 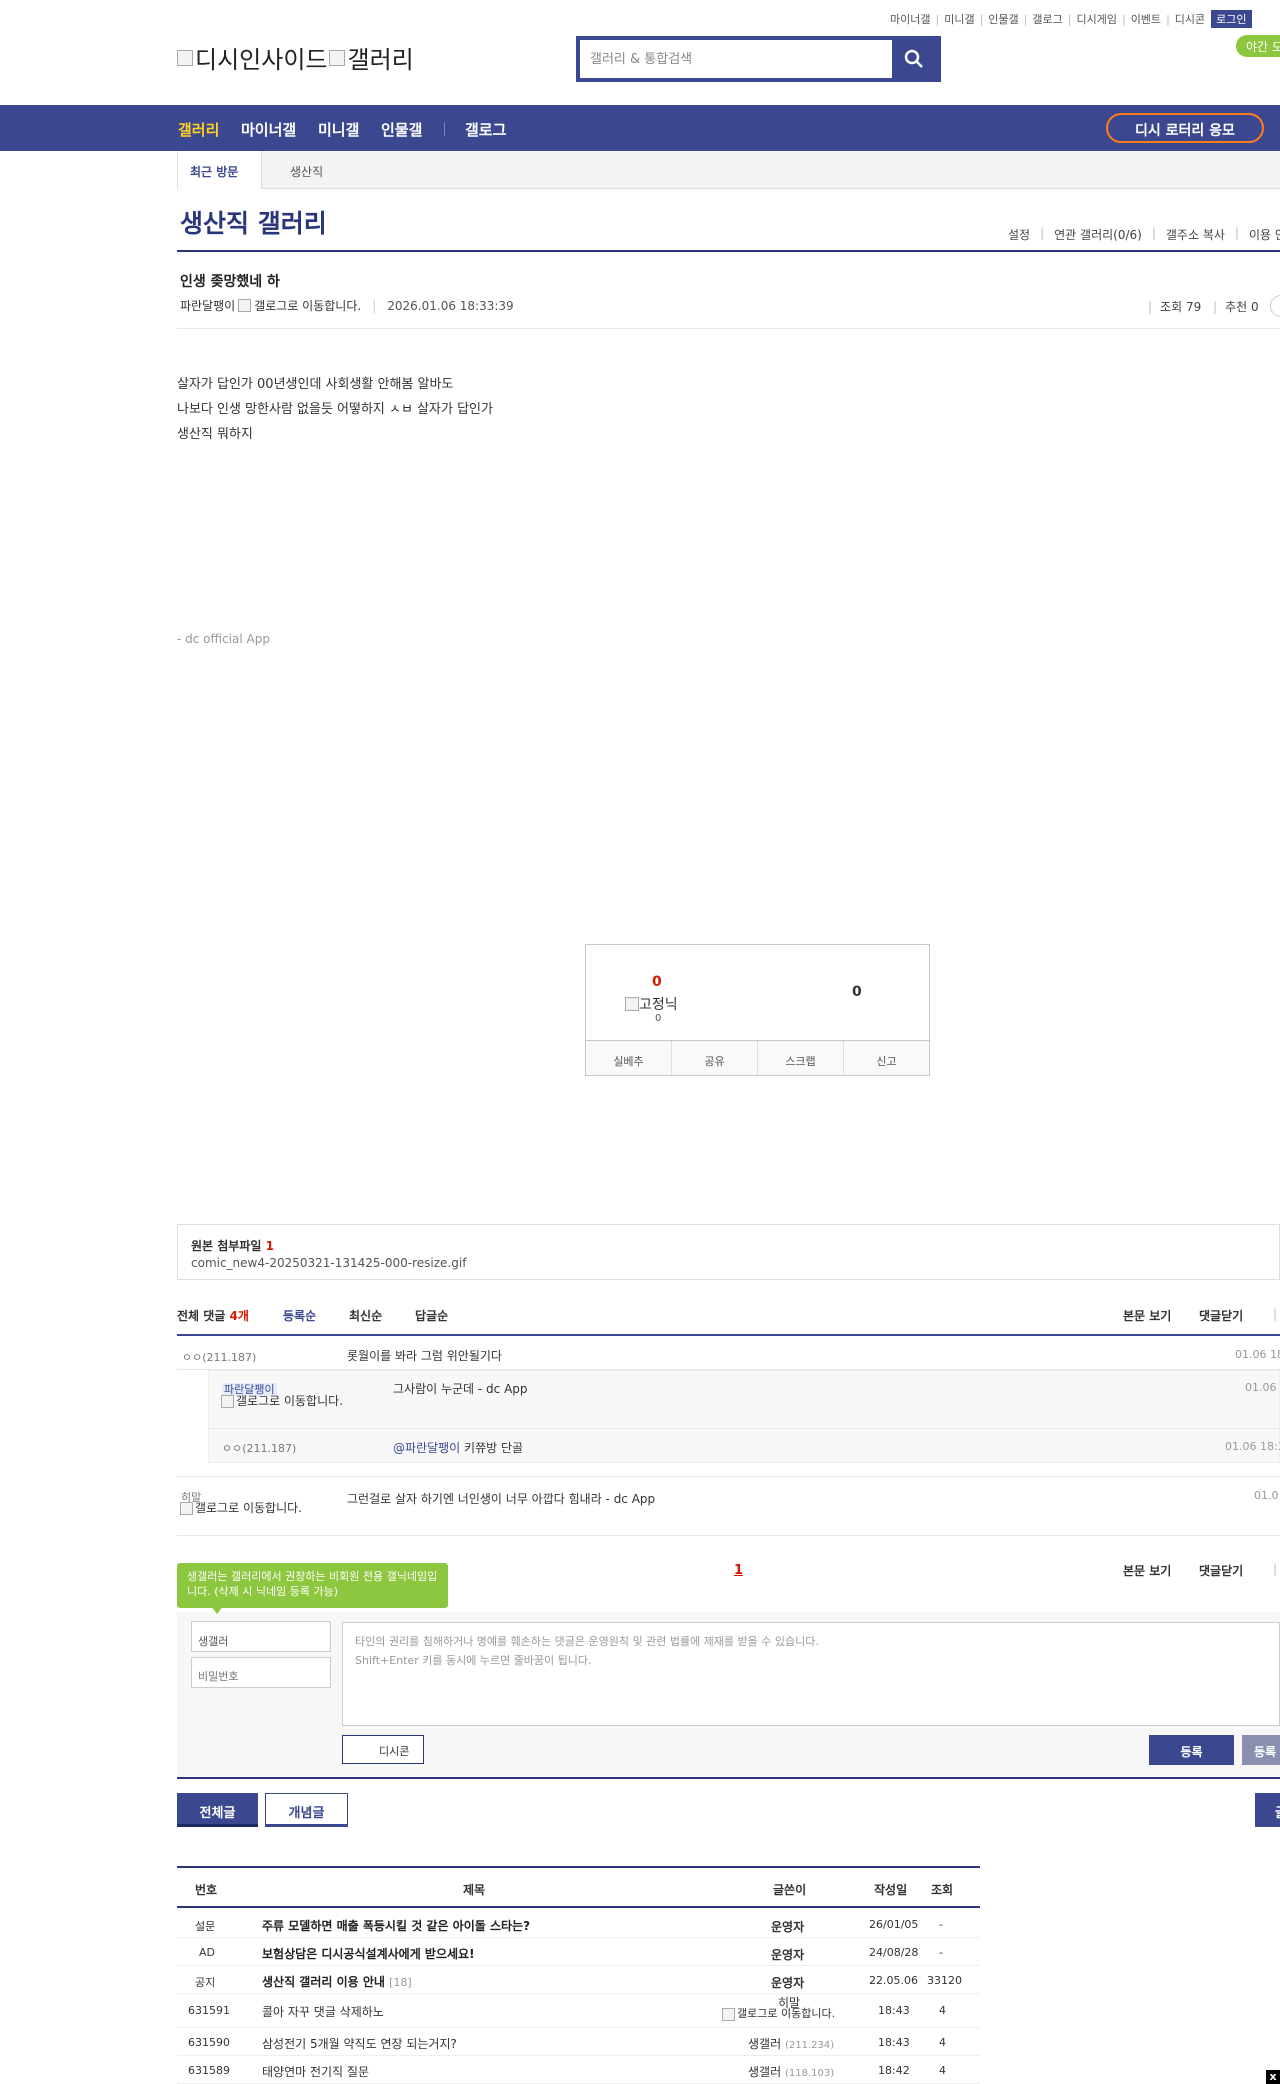 I want to click on usage-guide-link: 이용 안내, so click(x=1264, y=234).